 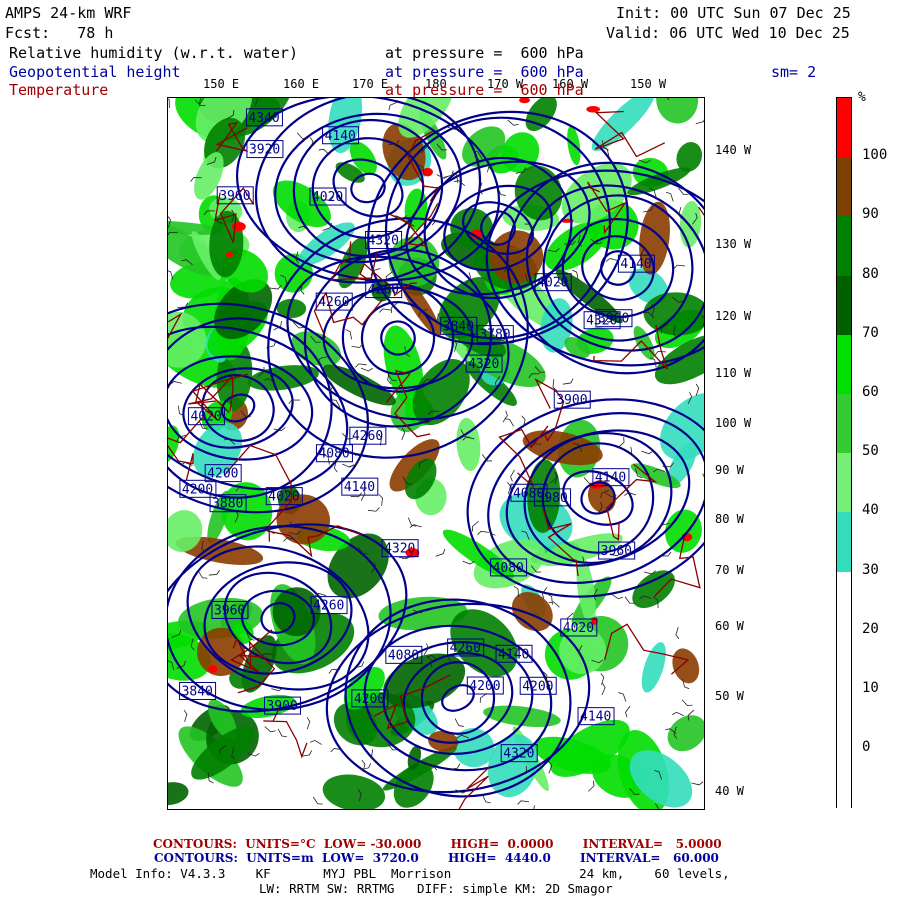 What do you see at coordinates (870, 510) in the screenshot?
I see `colorbar-label: 40` at bounding box center [870, 510].